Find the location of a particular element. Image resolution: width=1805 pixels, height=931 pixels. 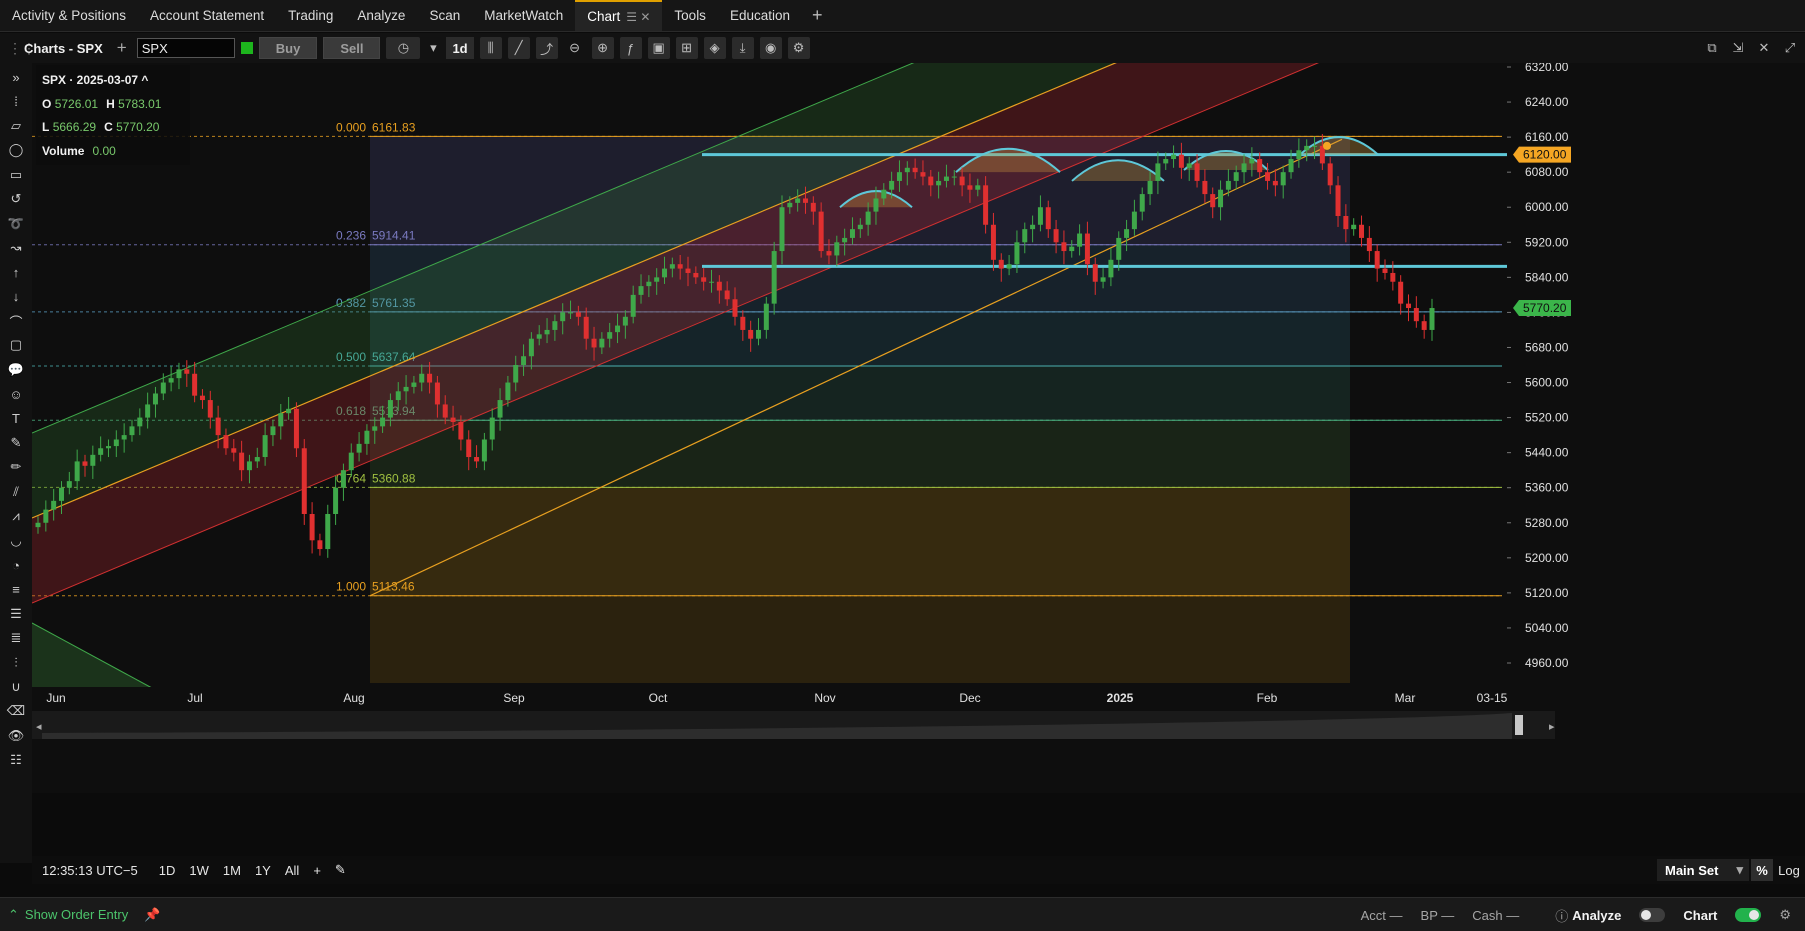

fib-retracement-icon: ≡ is located at coordinates (16, 589).